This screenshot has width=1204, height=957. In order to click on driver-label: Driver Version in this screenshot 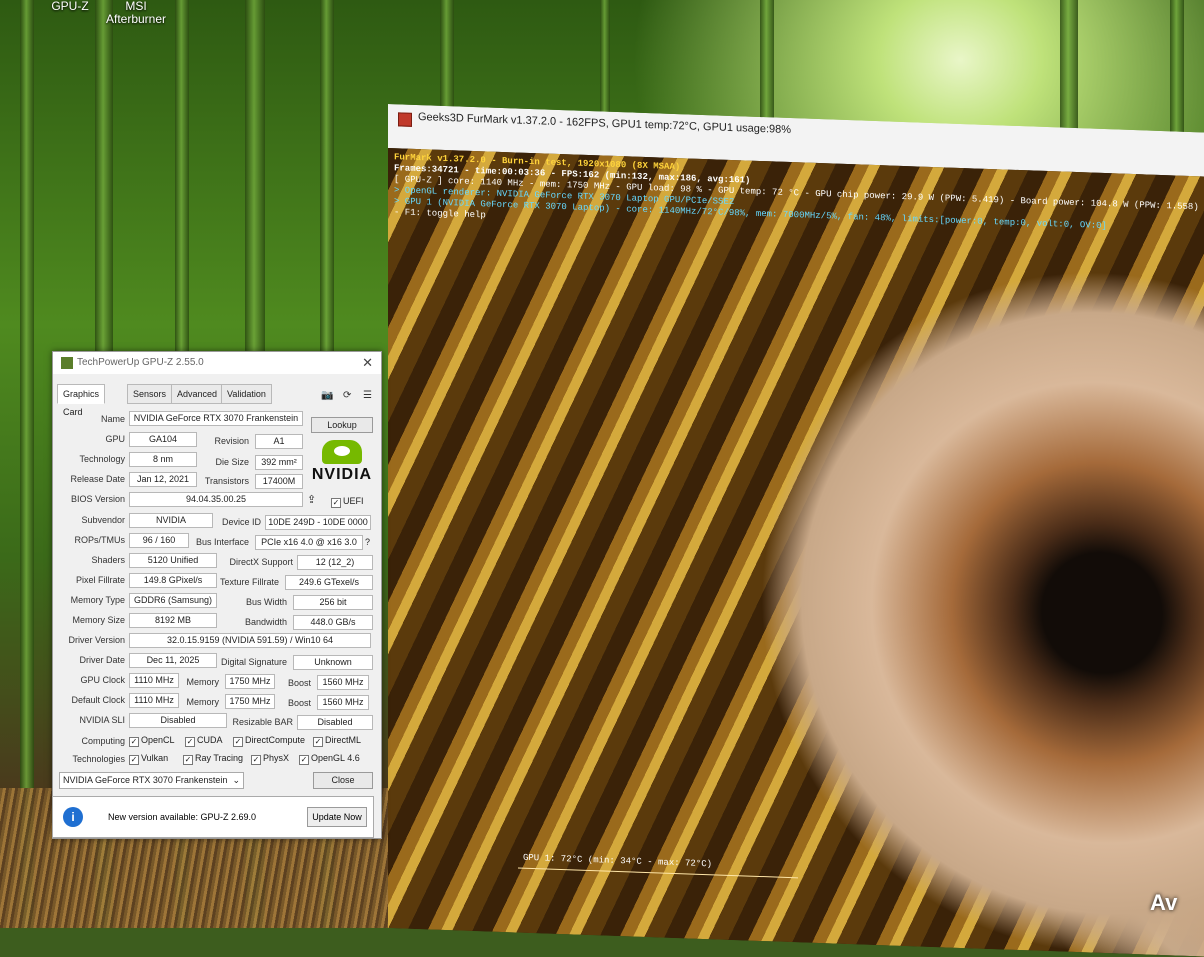, I will do `click(96, 640)`.